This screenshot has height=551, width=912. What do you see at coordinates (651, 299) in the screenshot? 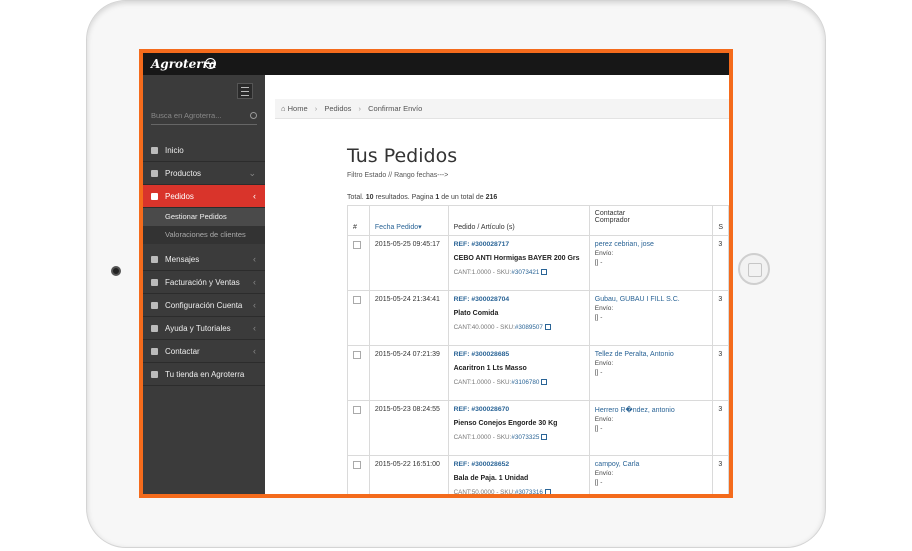
I see `buyer-link: Gubau, GUBAU I FILL S.C.` at bounding box center [651, 299].